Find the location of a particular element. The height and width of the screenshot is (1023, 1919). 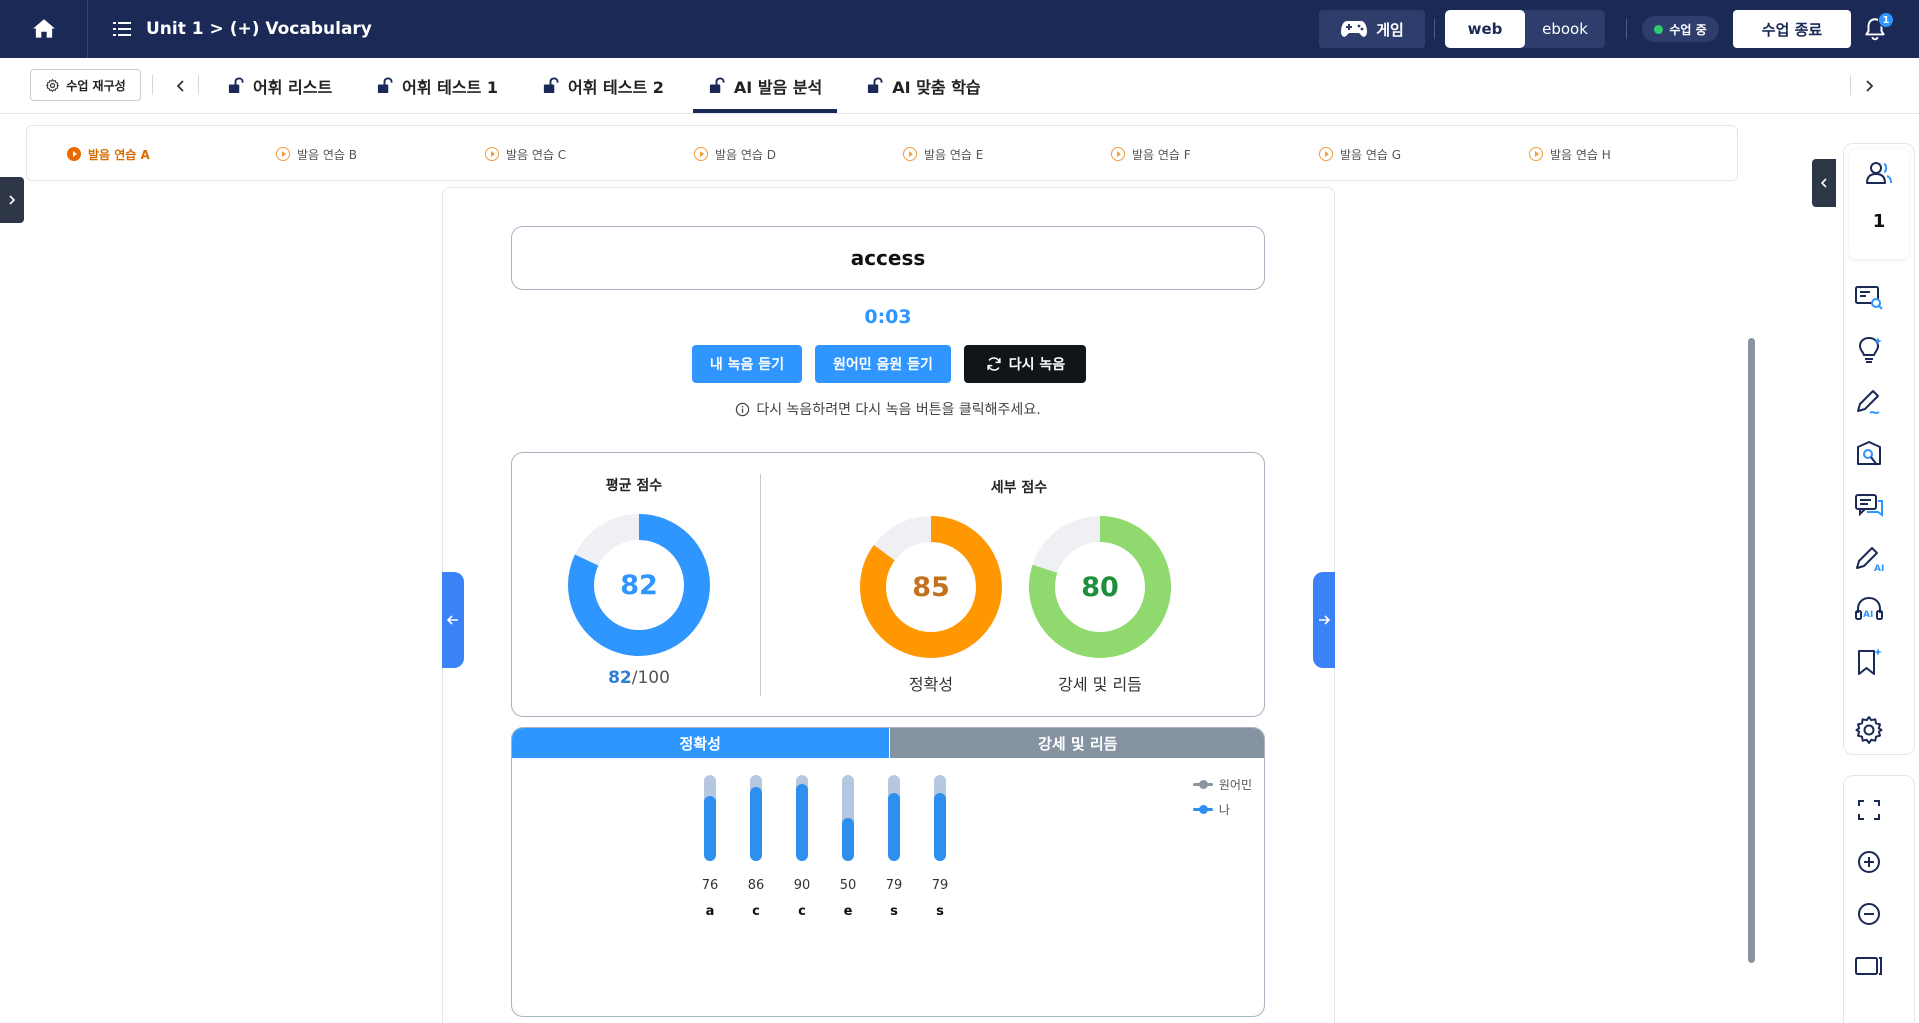

prev-word-button is located at coordinates (453, 620).